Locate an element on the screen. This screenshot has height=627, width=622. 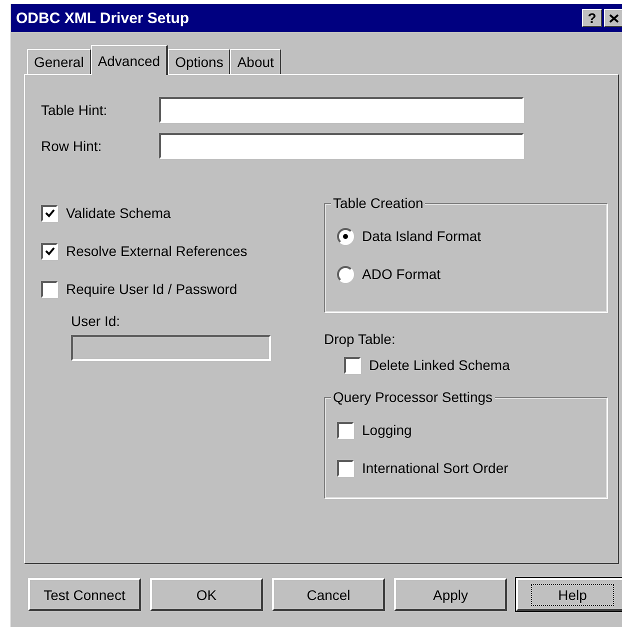
field-label: Row Hint: is located at coordinates (72, 146).